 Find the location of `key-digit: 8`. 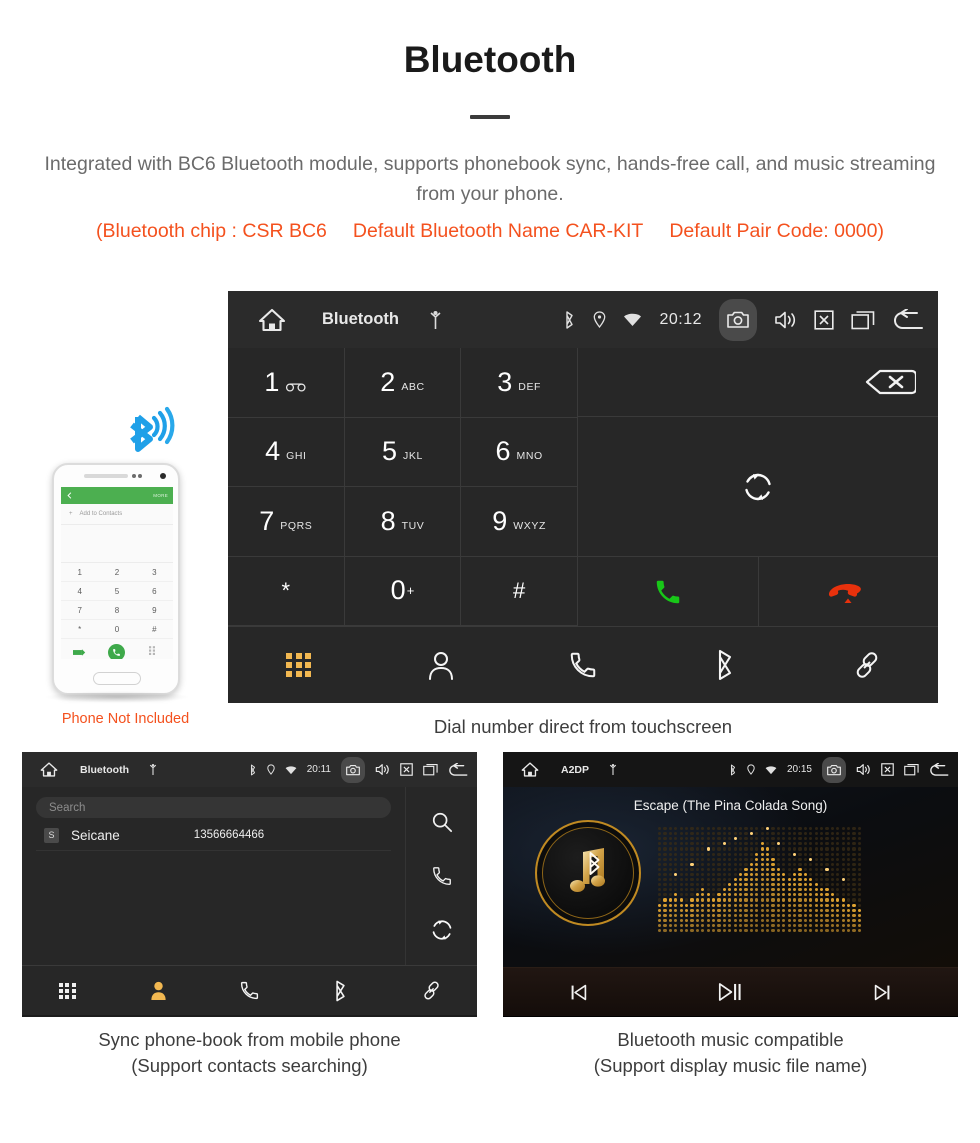

key-digit: 8 is located at coordinates (388, 520).